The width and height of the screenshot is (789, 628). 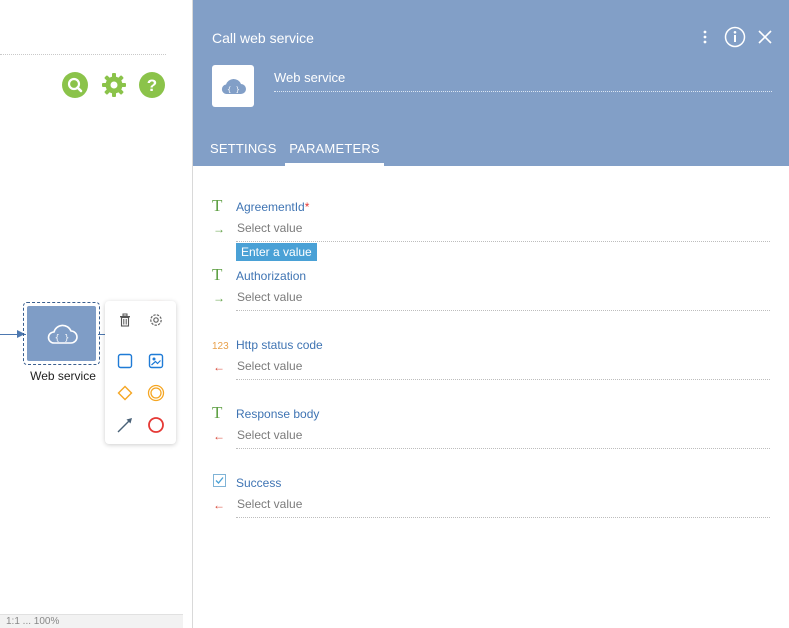 I want to click on element-type-icon: { }, so click(x=233, y=86).